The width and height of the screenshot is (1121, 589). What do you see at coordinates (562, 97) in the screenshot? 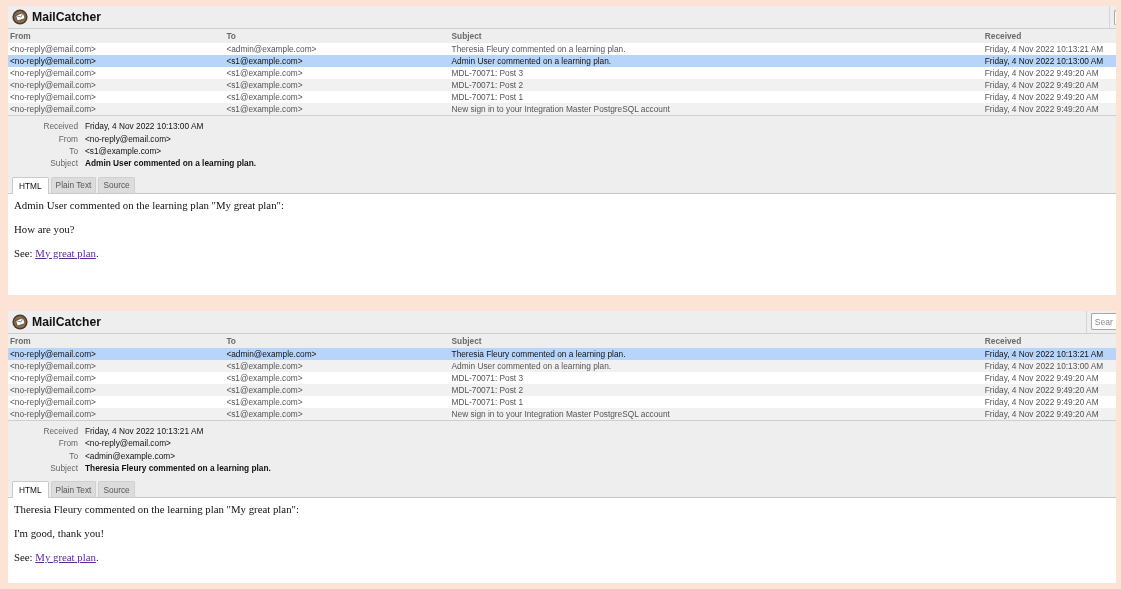
I see `message-row: <no-reply@email.com> <s1@example.com> MDL-70071: Post 1 Friday, 4 Nov 2022 9:49:20 AM` at bounding box center [562, 97].